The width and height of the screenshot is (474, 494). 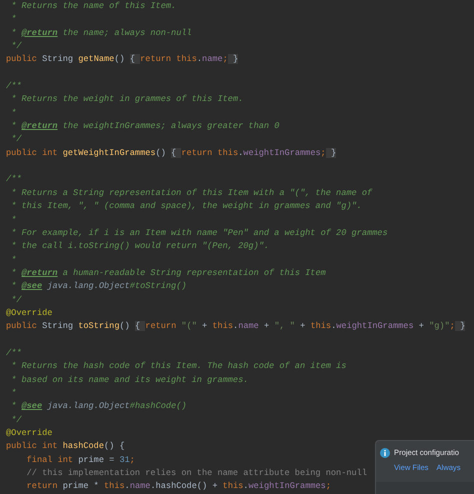 What do you see at coordinates (199, 233) in the screenshot?
I see `code-line: * For example, if i is an Item with name "Pen" and a weight of 20 grammes` at bounding box center [199, 233].